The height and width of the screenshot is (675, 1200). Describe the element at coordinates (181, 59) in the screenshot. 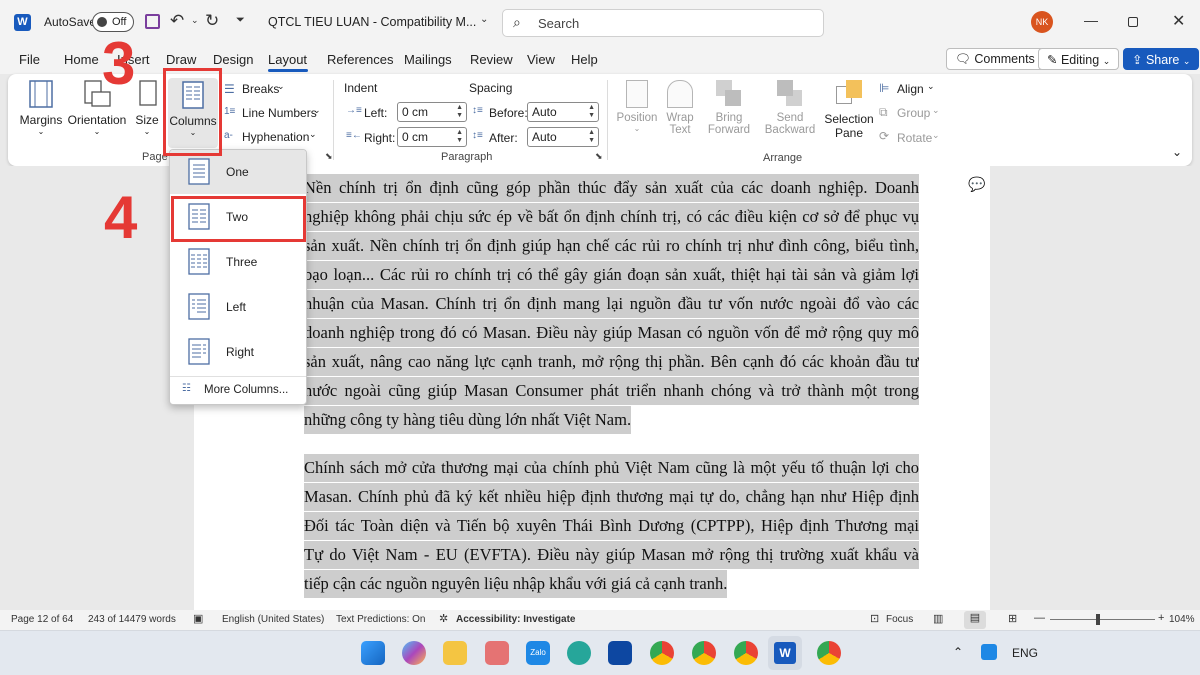

I see `tab-draw: Draw` at that location.